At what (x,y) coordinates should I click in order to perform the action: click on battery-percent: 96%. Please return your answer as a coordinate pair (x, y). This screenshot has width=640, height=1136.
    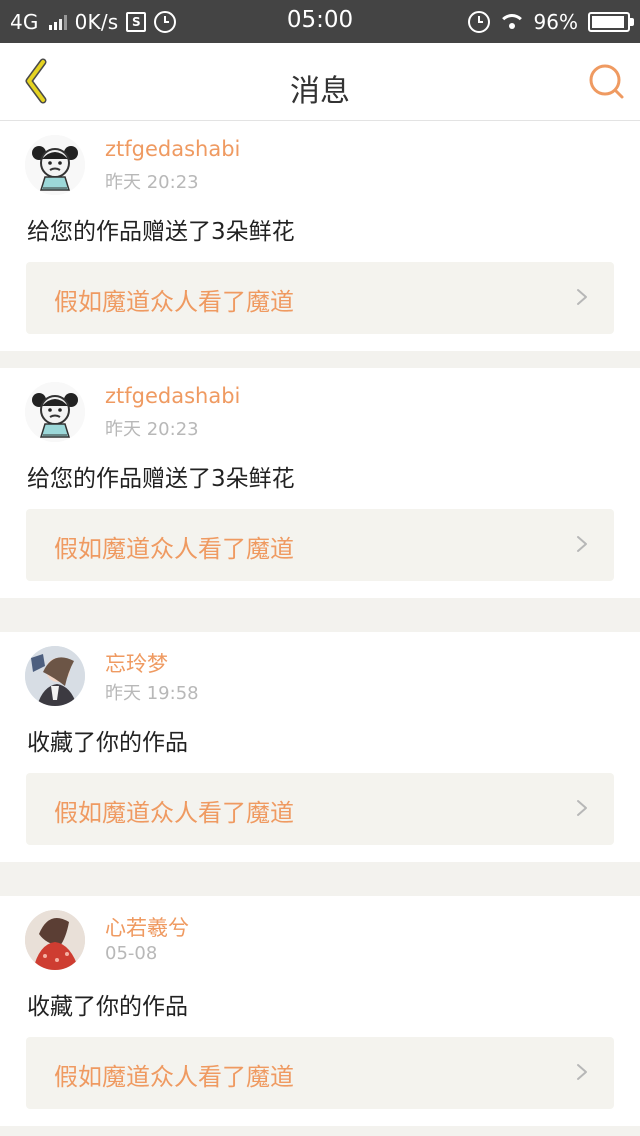
    Looking at the image, I should click on (555, 22).